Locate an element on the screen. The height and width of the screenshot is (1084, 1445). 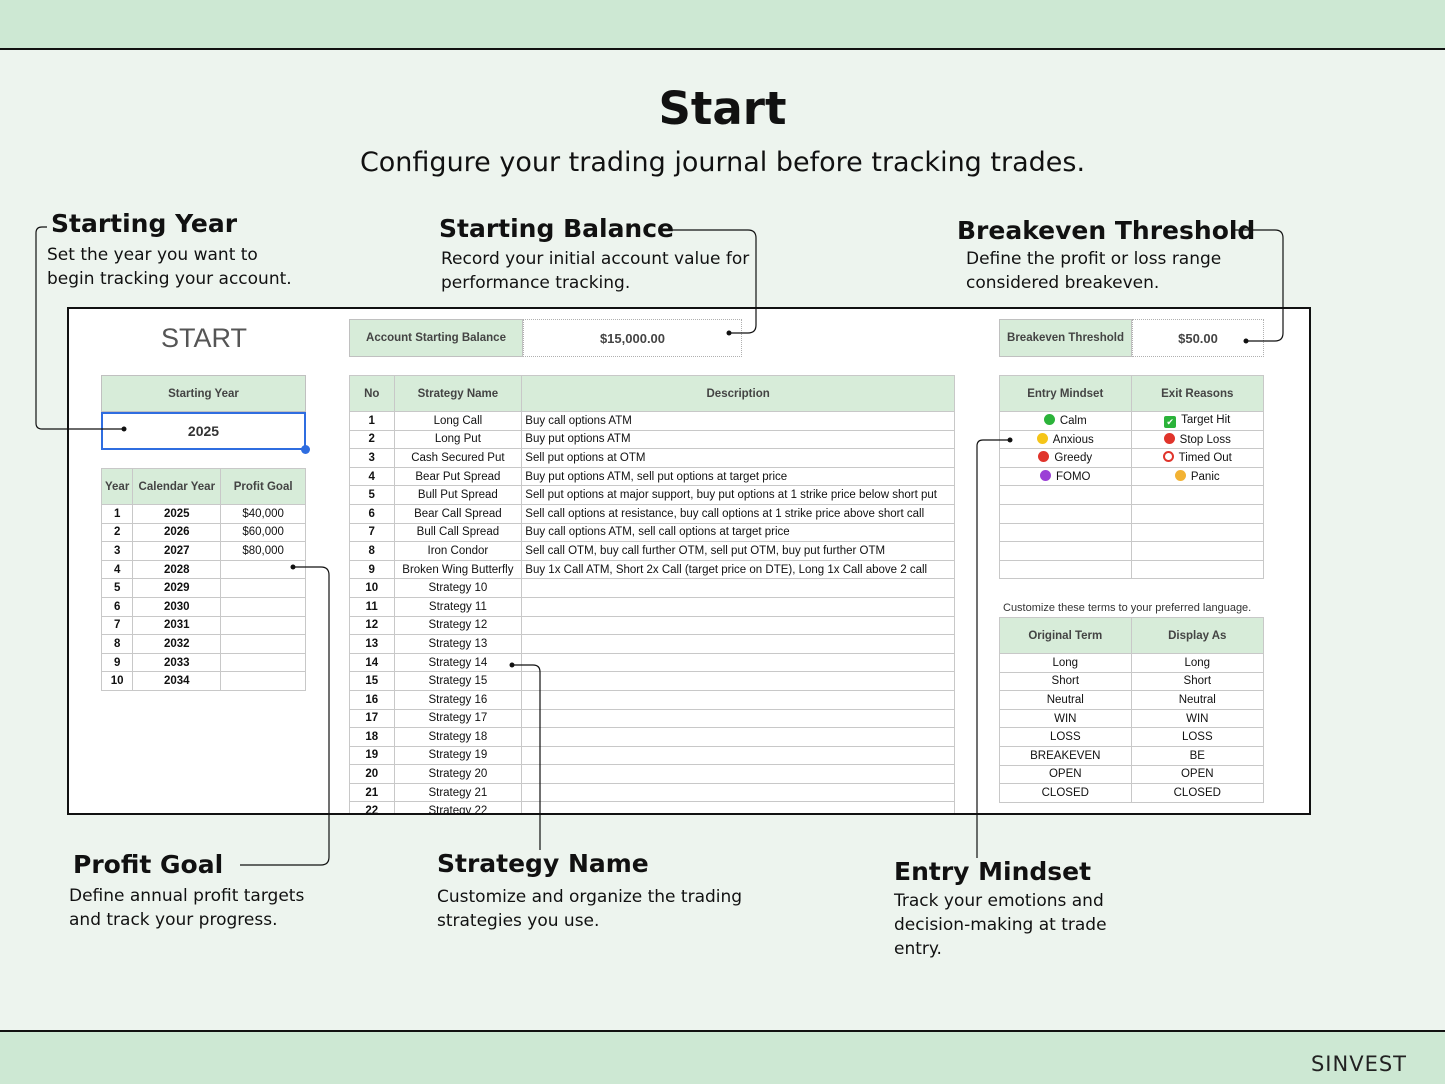
year-index-cell: 1 is located at coordinates (117, 514).